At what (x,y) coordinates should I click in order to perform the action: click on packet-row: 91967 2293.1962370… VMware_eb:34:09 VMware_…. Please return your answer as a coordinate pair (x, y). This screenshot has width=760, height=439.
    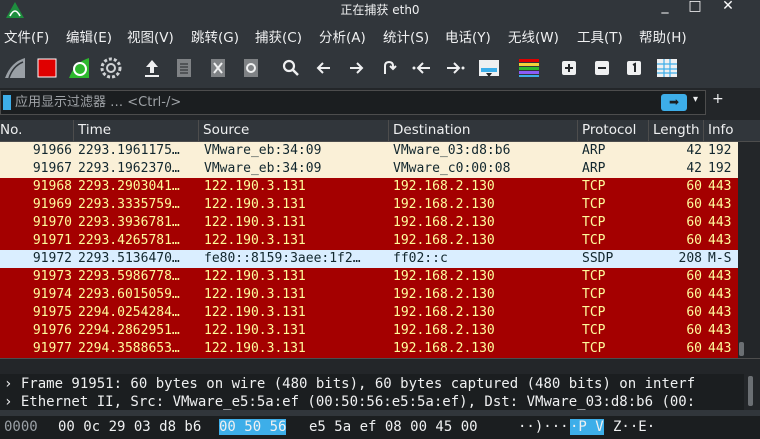
    Looking at the image, I should click on (369, 169).